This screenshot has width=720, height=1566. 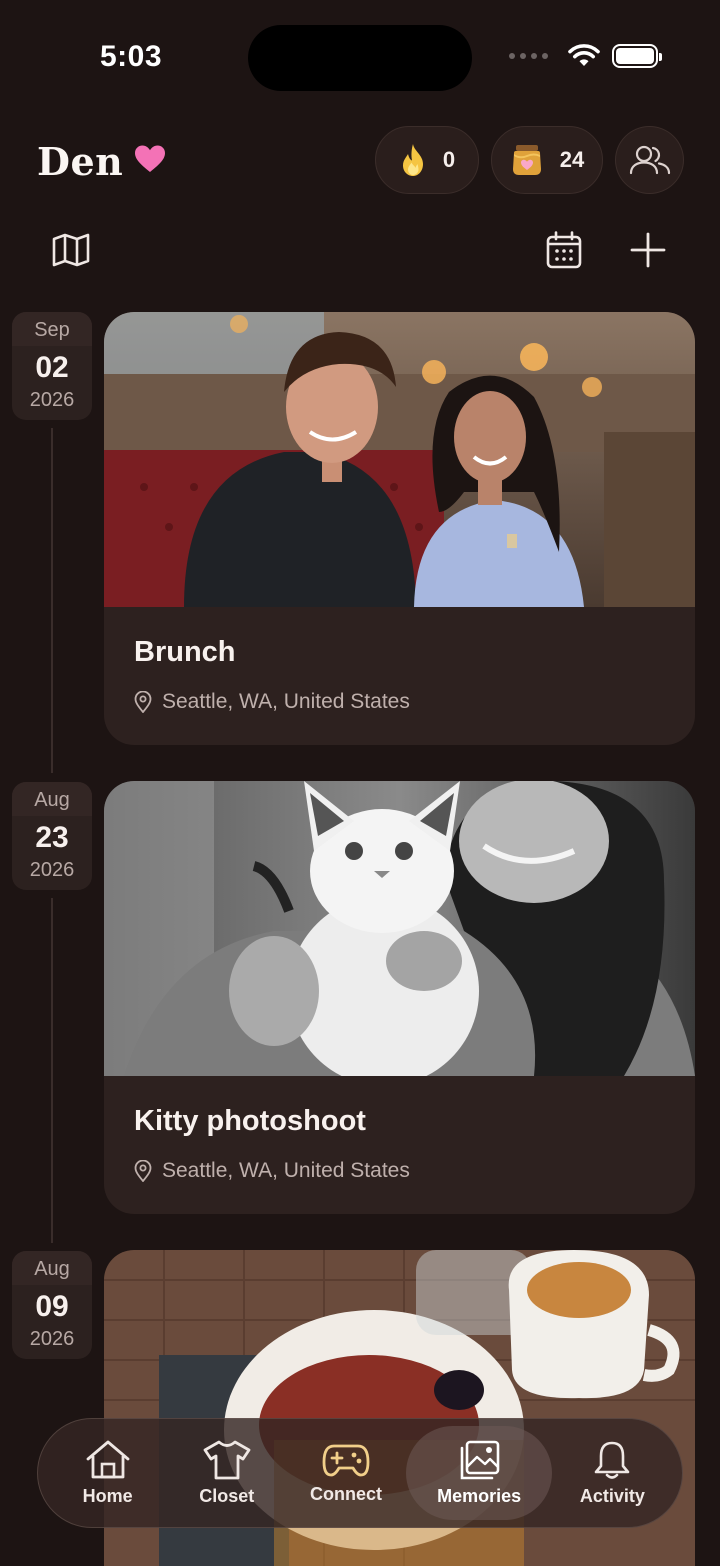 I want to click on nav-activity: Activity, so click(x=612, y=1473).